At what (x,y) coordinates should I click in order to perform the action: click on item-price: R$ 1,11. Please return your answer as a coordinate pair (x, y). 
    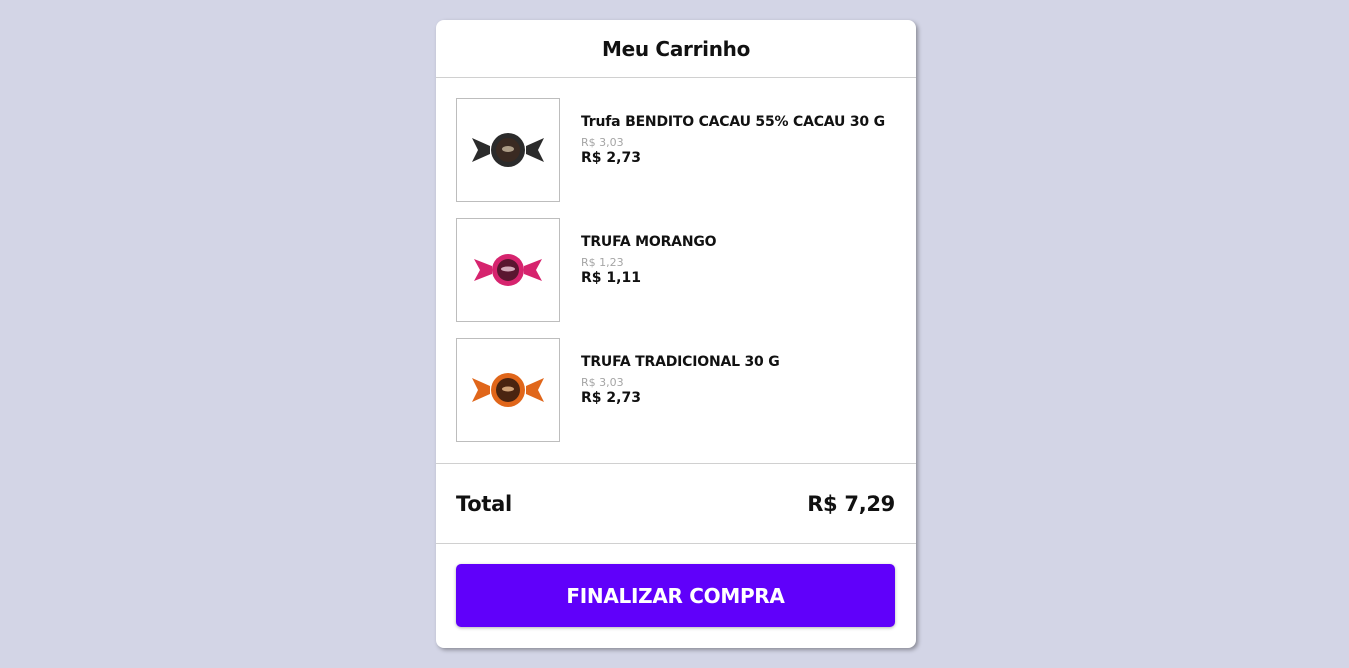
    Looking at the image, I should click on (611, 278).